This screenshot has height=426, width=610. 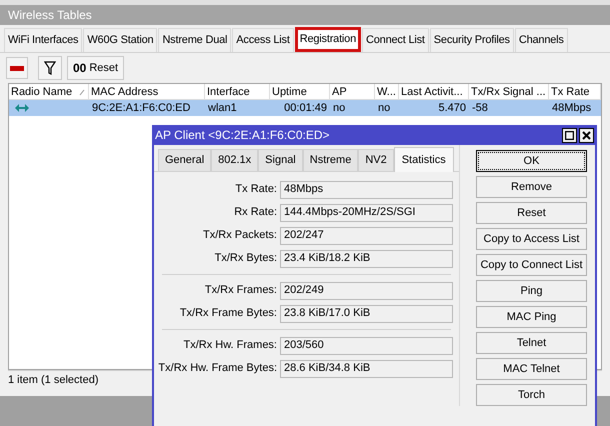 What do you see at coordinates (531, 317) in the screenshot?
I see `dialog-button: MAC Ping` at bounding box center [531, 317].